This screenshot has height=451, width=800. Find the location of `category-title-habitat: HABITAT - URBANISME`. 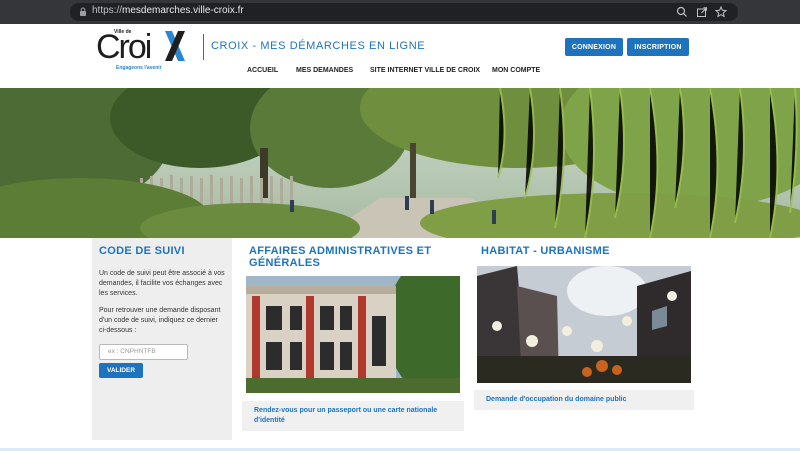

category-title-habitat: HABITAT - URBANISME is located at coordinates (586, 251).